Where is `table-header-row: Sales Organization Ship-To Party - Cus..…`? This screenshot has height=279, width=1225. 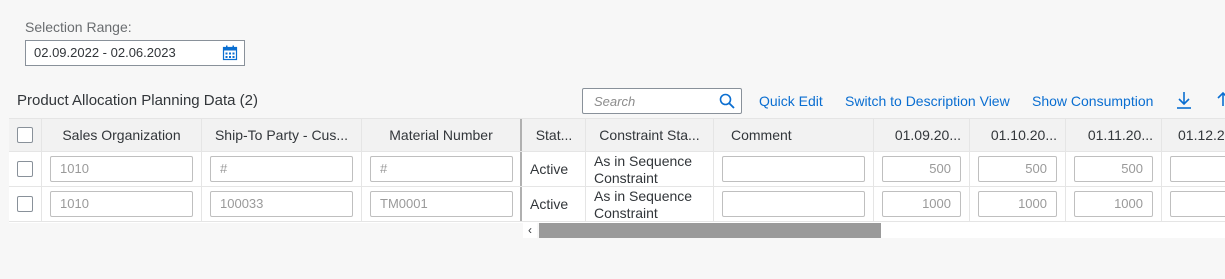
table-header-row: Sales Organization Ship-To Party - Cus..… is located at coordinates (617, 135).